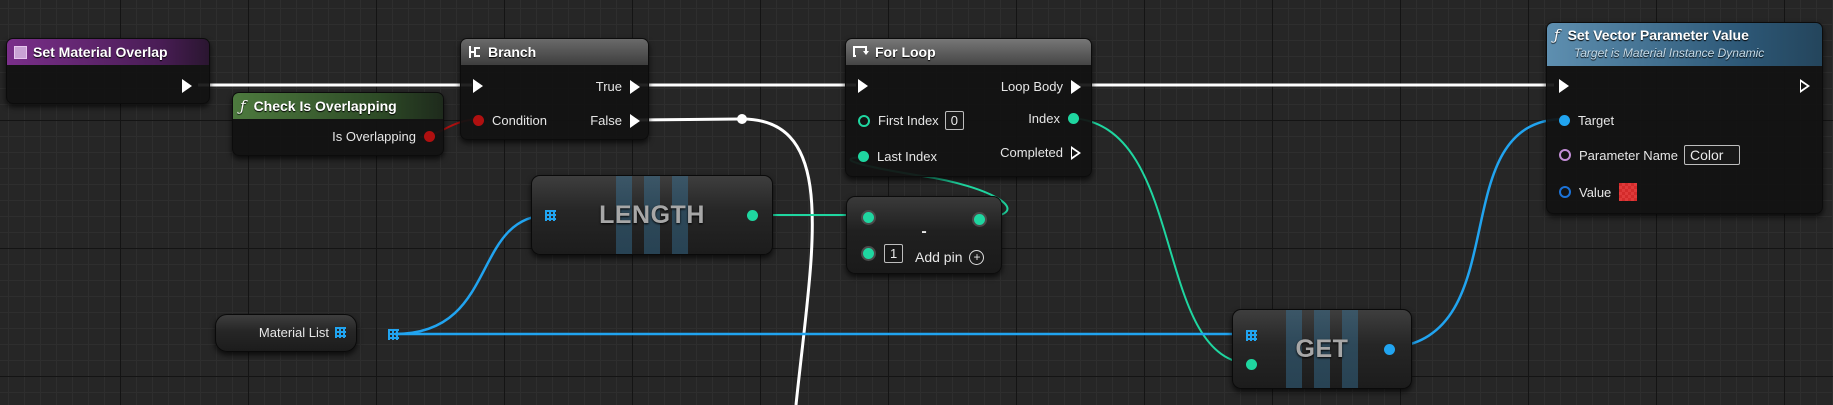 This screenshot has width=1833, height=405. Describe the element at coordinates (325, 106) in the screenshot. I see `node-title: Check Is Overlapping` at that location.